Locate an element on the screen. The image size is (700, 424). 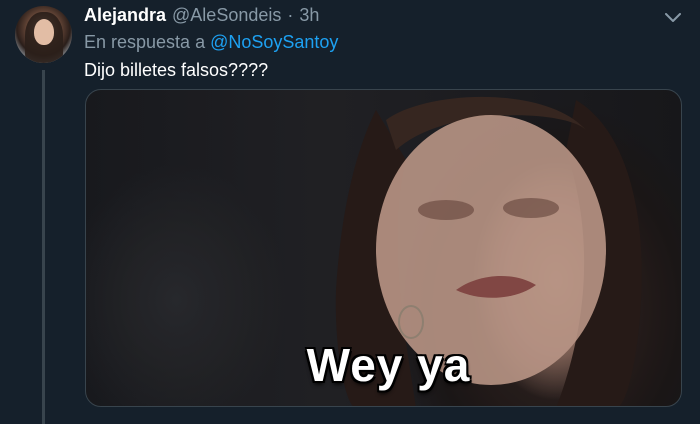
avatar is located at coordinates (43, 34).